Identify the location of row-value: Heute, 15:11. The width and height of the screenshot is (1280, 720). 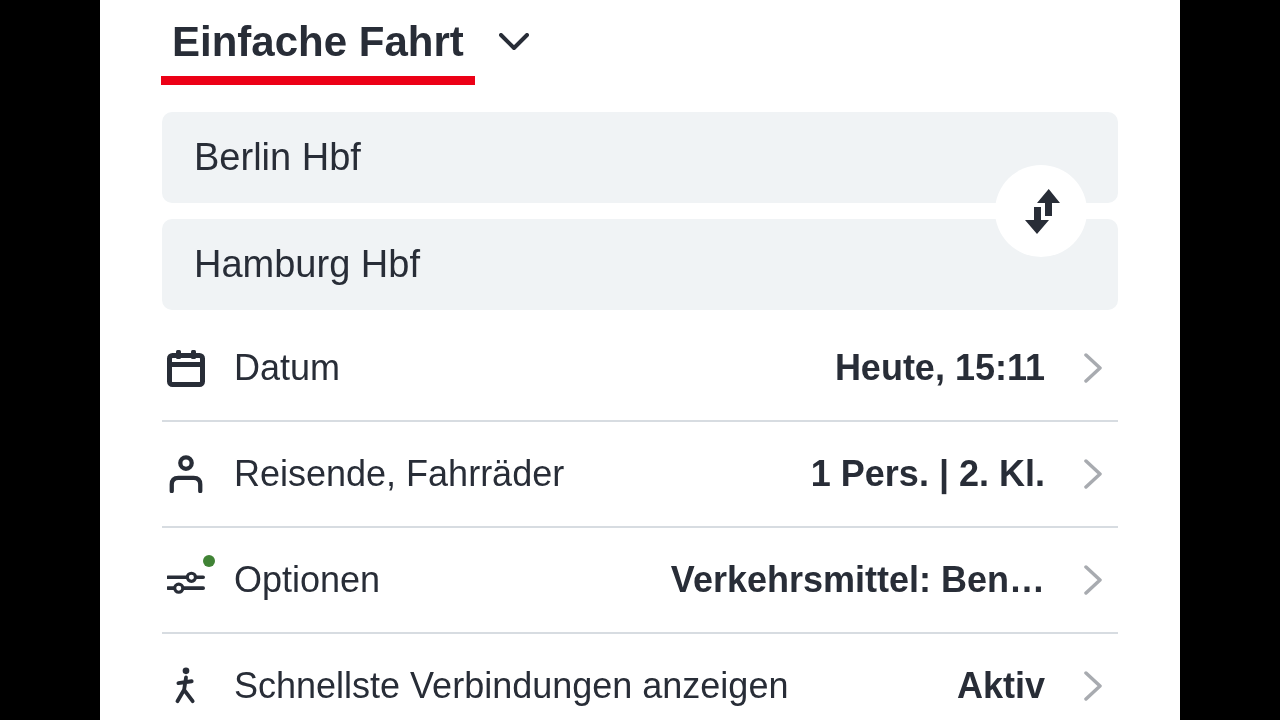
(939, 368).